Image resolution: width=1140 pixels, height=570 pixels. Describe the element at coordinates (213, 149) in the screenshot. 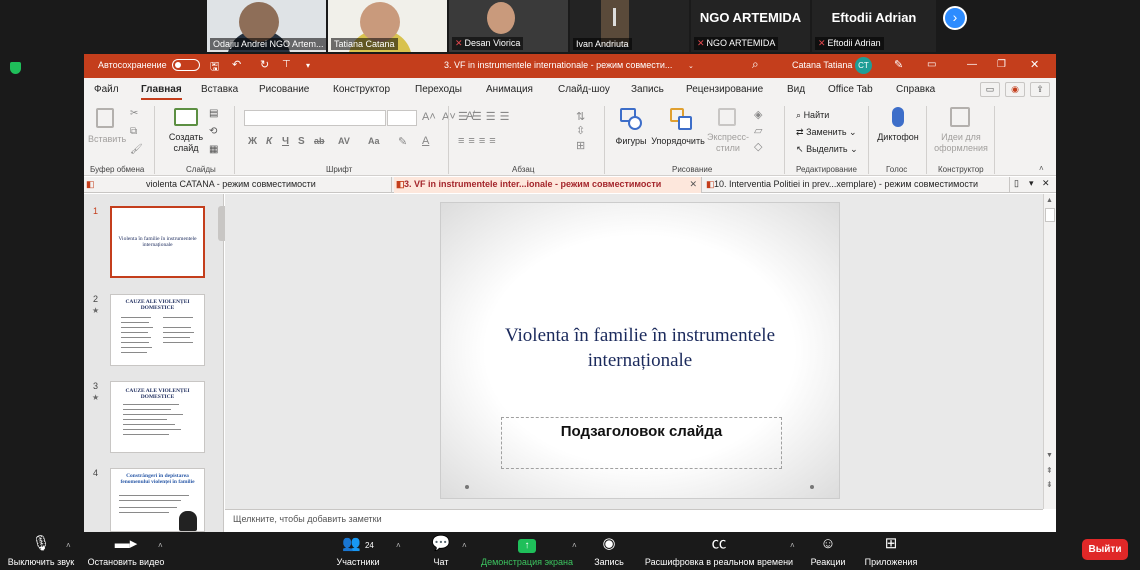

I see `section-icon: ▦` at that location.